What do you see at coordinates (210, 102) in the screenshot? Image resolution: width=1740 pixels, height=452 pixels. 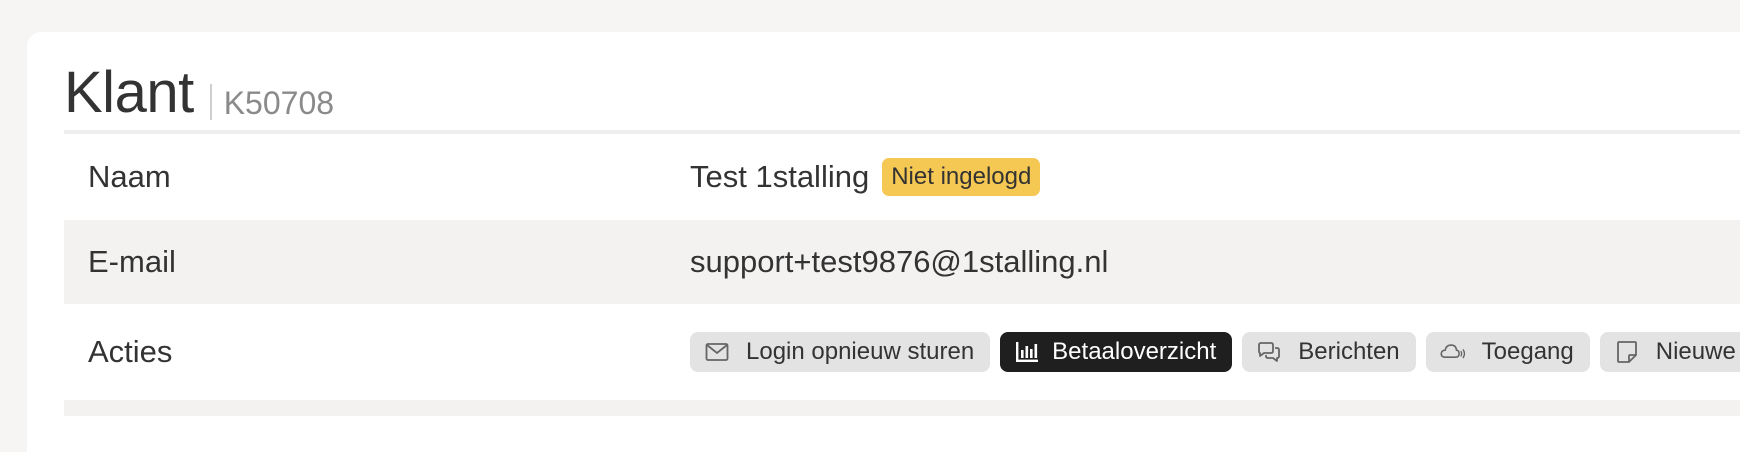 I see `title-separator` at bounding box center [210, 102].